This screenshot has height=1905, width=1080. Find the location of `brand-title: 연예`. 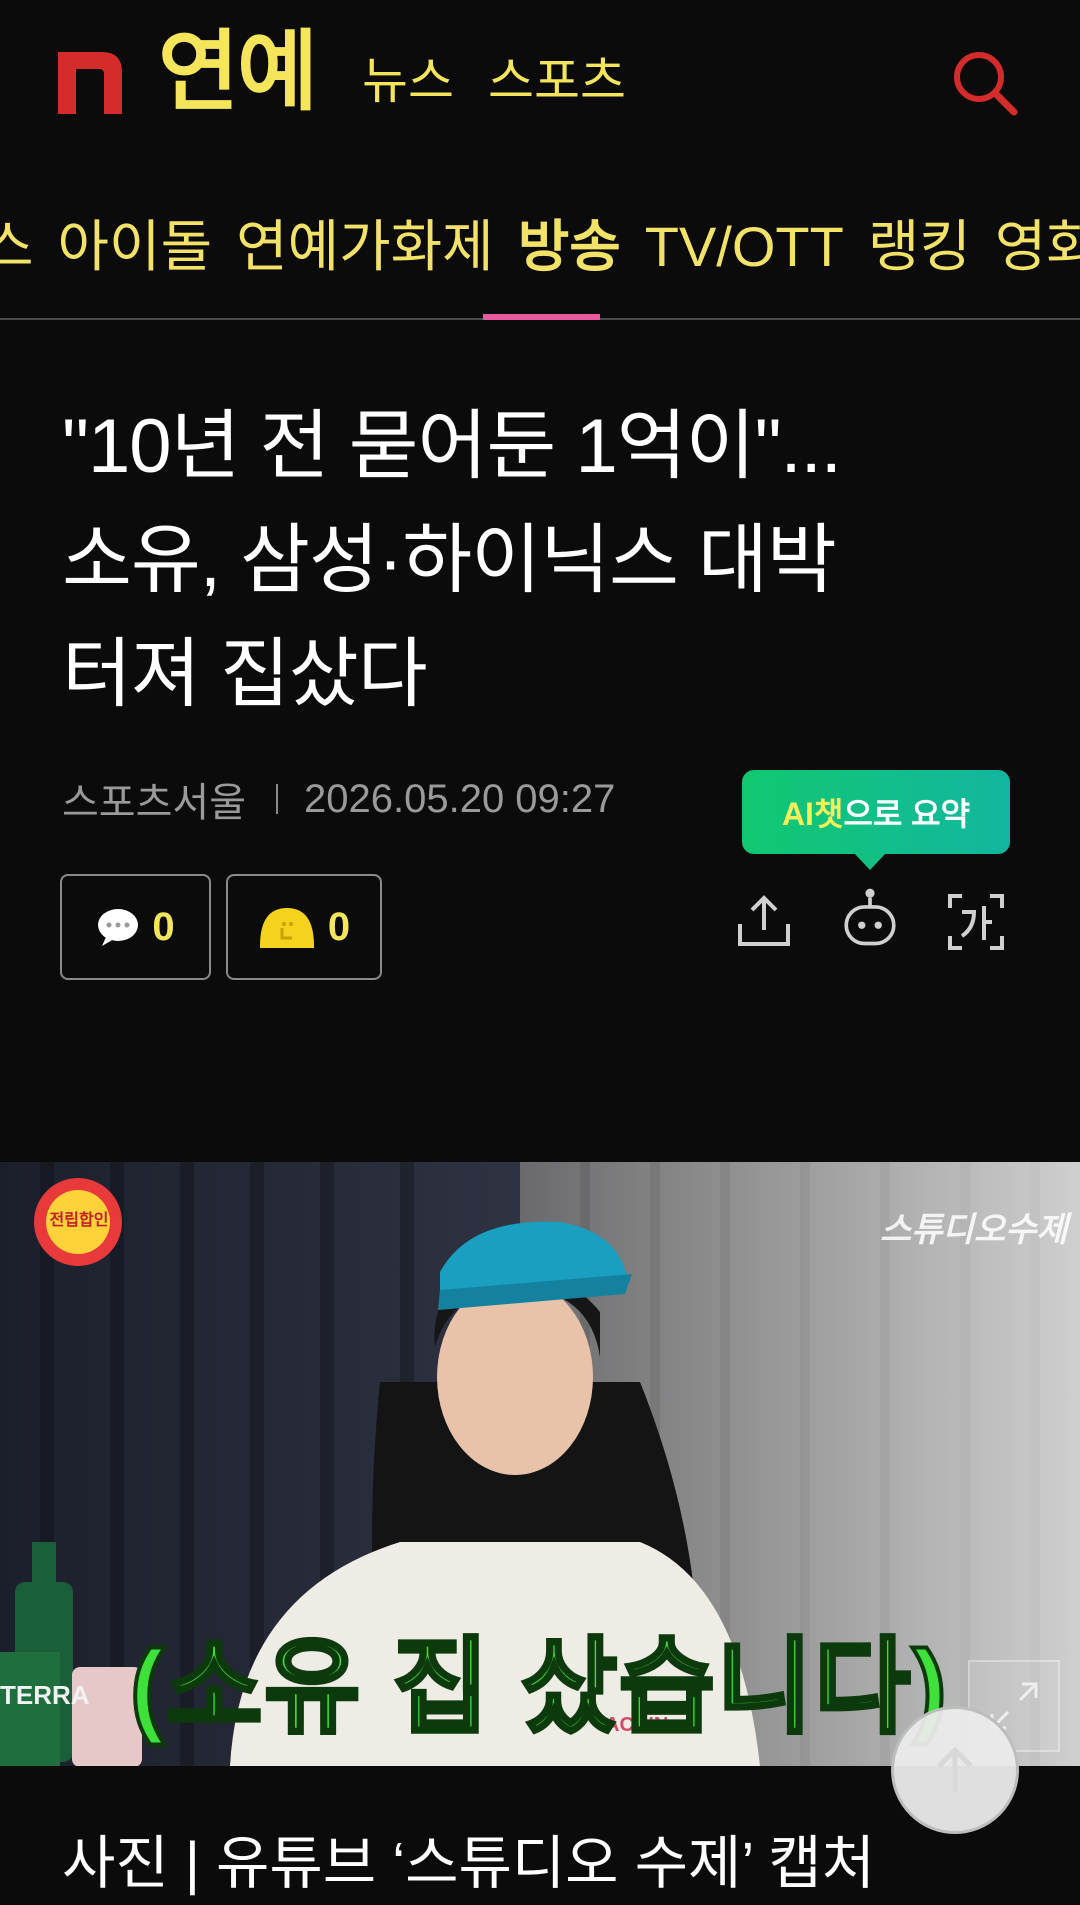

brand-title: 연예 is located at coordinates (238, 72).